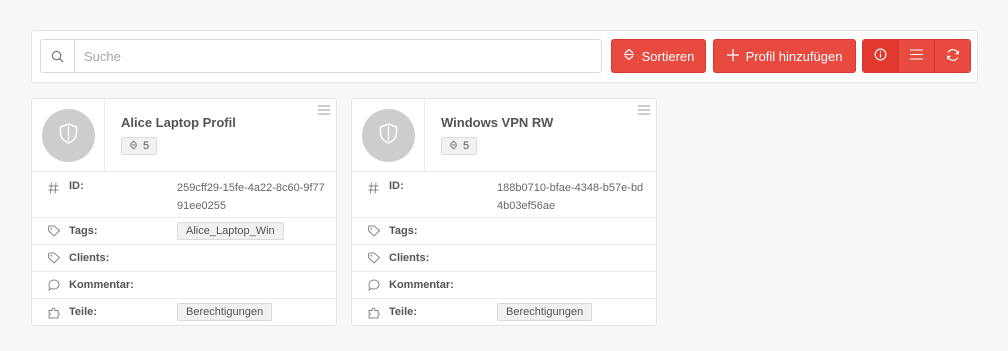 This screenshot has width=1008, height=351. I want to click on card-title: Windows VPN RW, so click(497, 122).